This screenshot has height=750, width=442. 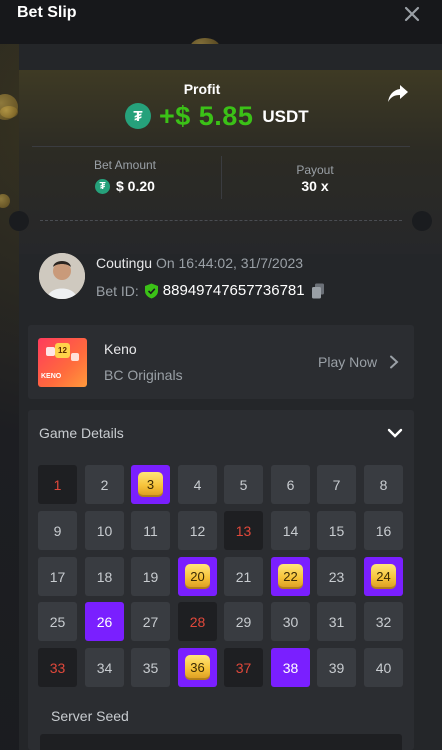 I want to click on keno-tile: 14, so click(x=290, y=530).